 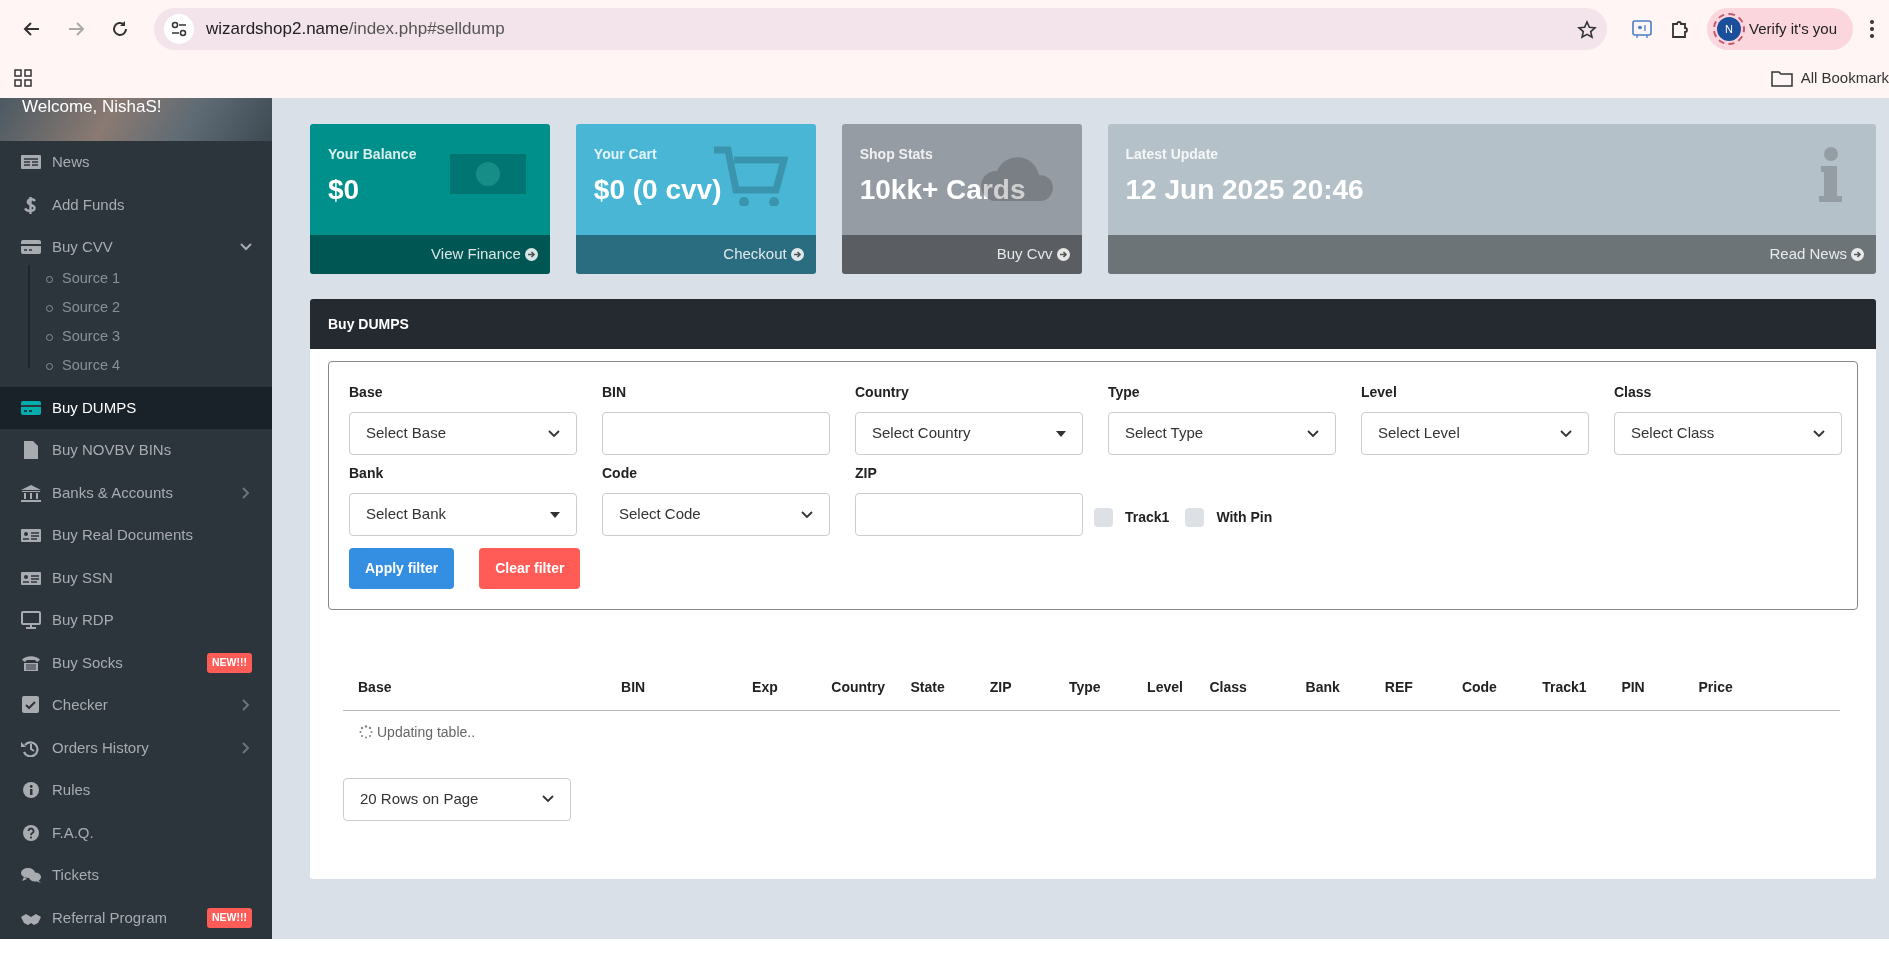 What do you see at coordinates (136, 662) in the screenshot?
I see `sidebar-item: Buy Socks NEW!!!` at bounding box center [136, 662].